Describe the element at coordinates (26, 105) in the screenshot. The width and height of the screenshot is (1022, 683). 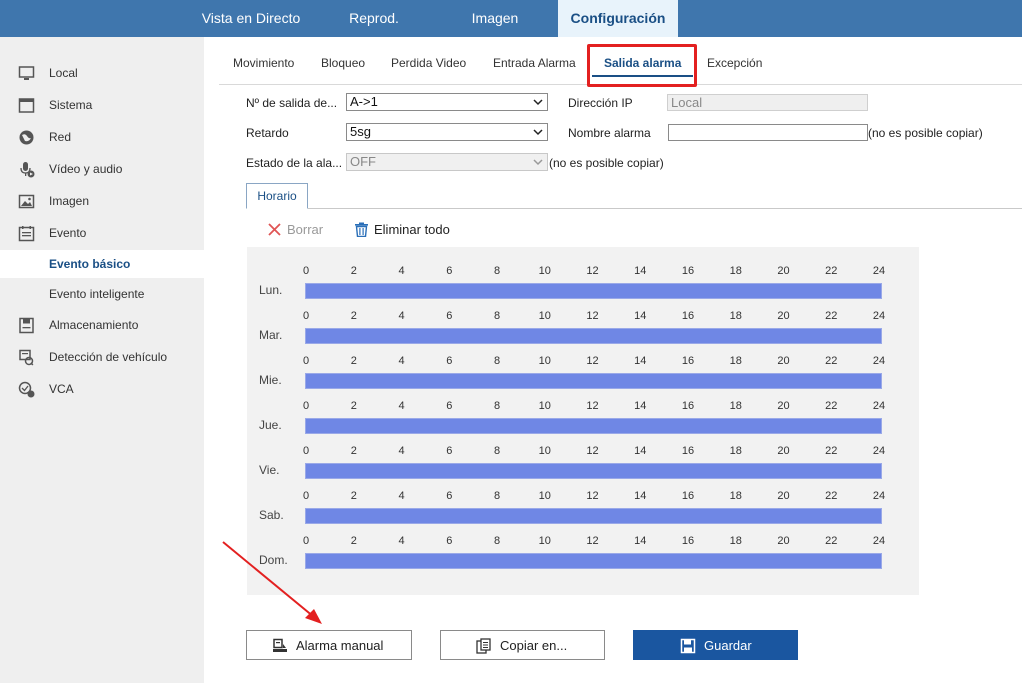
I see `window-icon` at that location.